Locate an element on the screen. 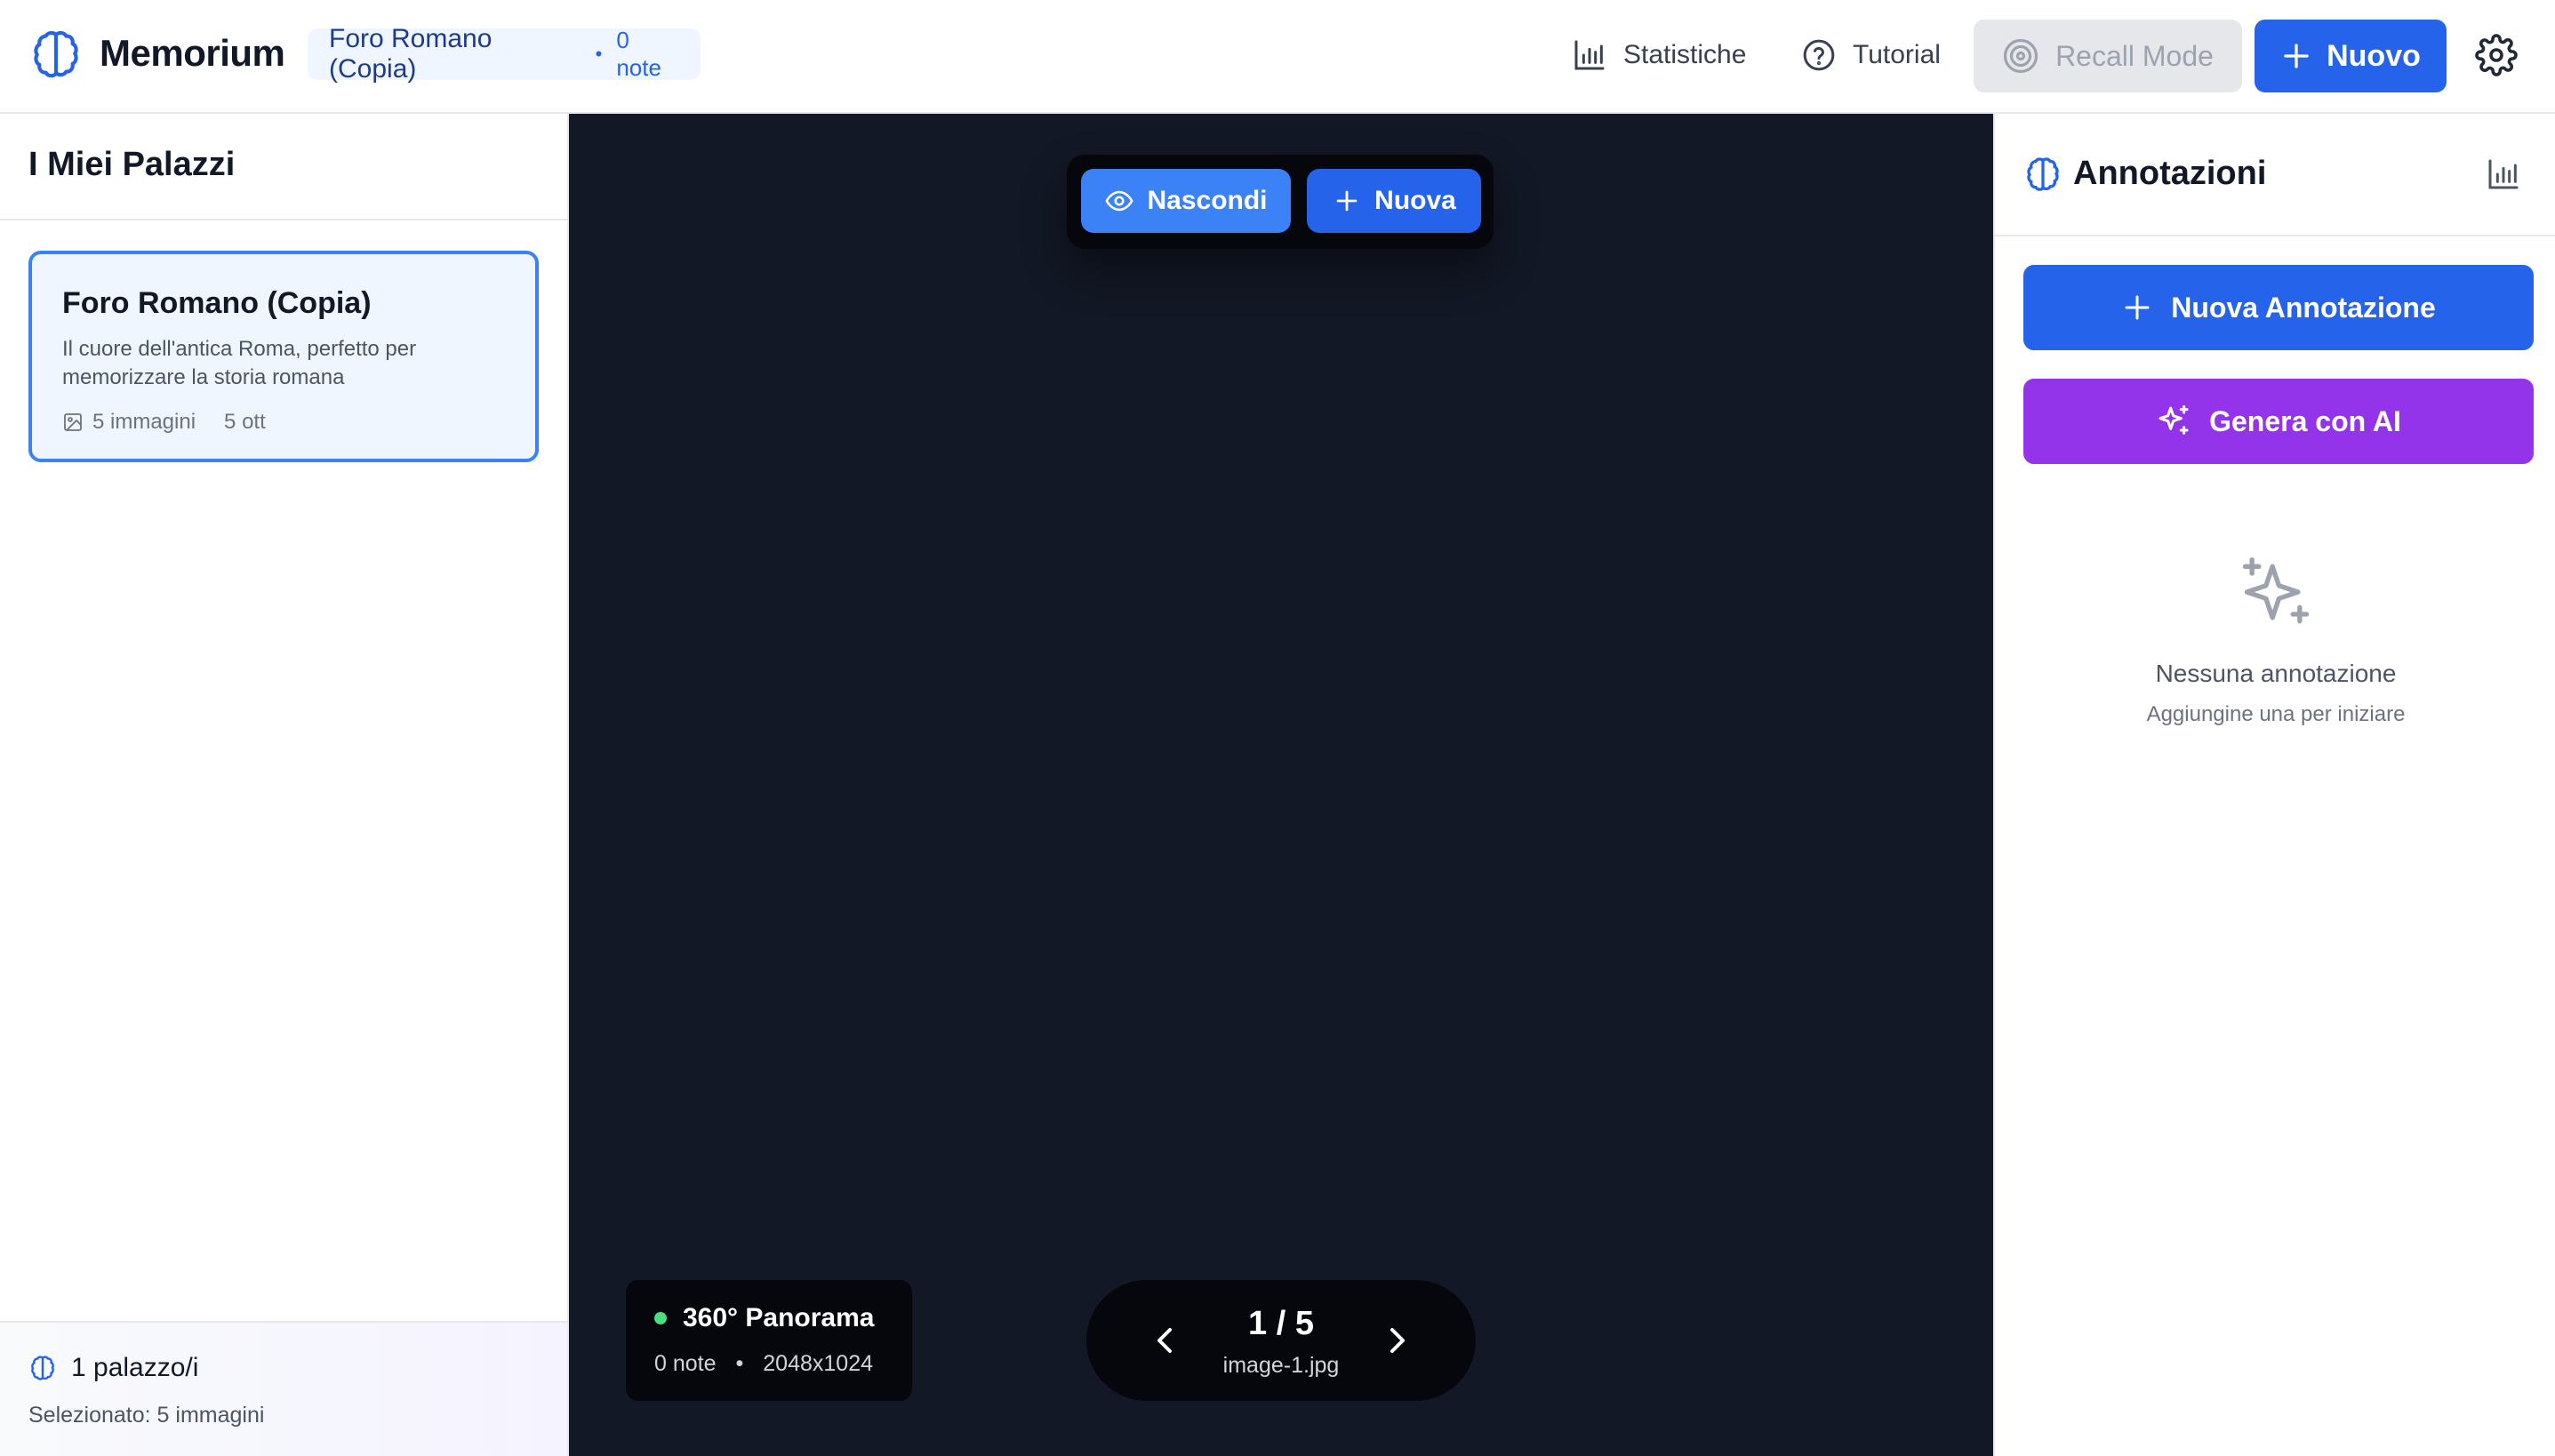 This screenshot has width=2555, height=1456. current-palace-badge: Foro Romano (Copia) • 0 note is located at coordinates (504, 54).